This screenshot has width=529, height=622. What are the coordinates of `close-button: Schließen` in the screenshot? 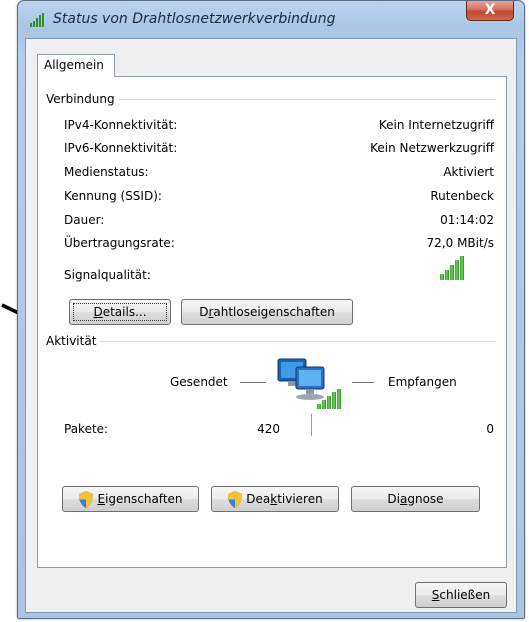 It's located at (461, 595).